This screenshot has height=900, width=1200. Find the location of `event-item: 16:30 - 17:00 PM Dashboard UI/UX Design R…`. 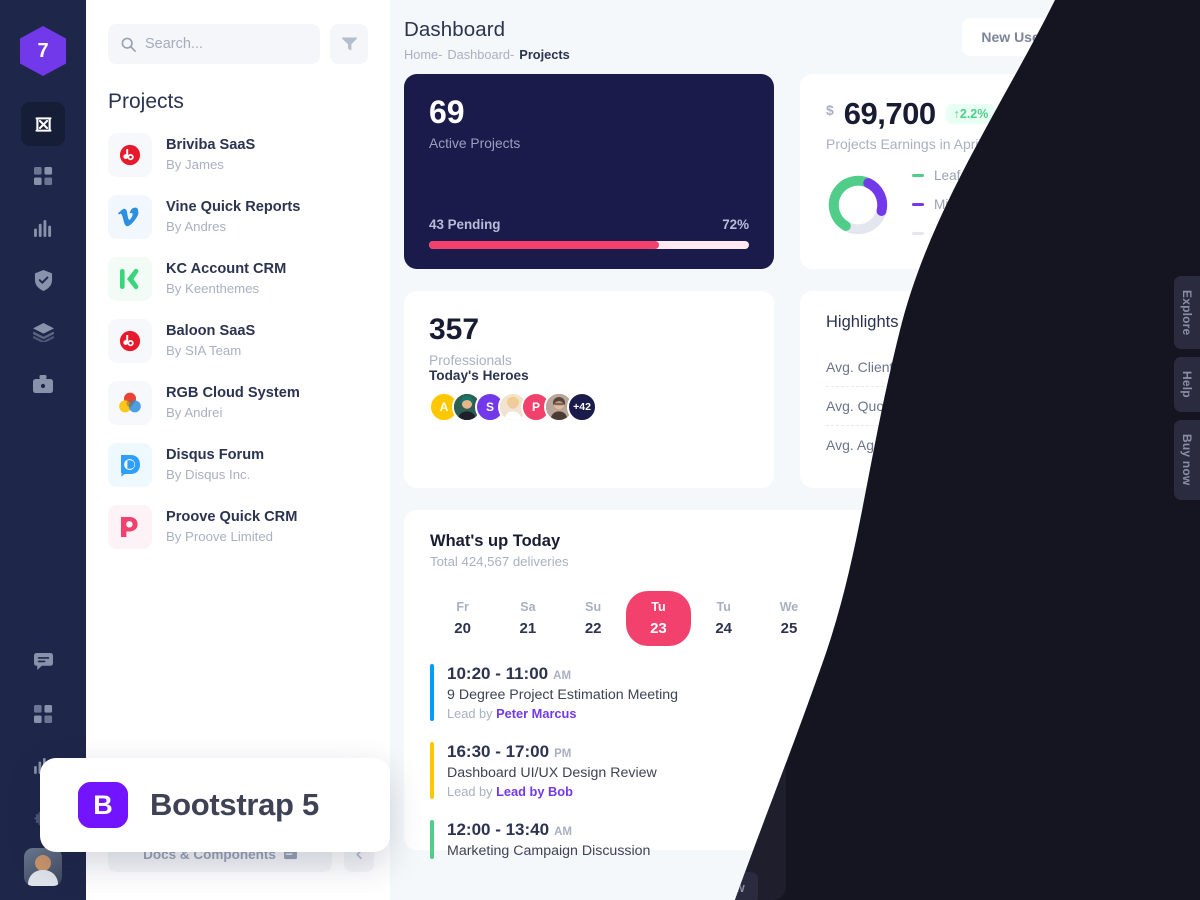

event-item: 16:30 - 17:00 PM Dashboard UI/UX Design R… is located at coordinates (789, 770).